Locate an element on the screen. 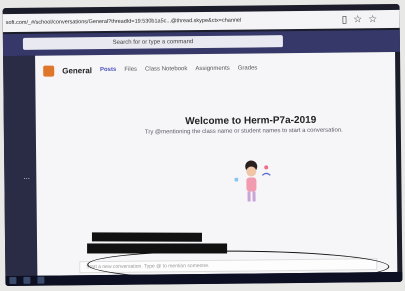 Image resolution: width=405 pixels, height=291 pixels. welcome-illustration is located at coordinates (252, 181).